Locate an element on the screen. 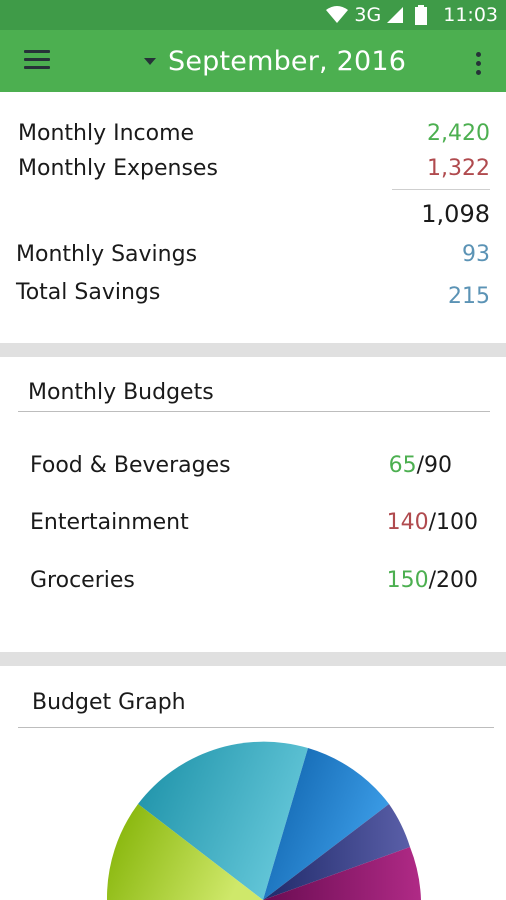 This screenshot has width=506, height=900. budget-limit: /200 is located at coordinates (453, 580).